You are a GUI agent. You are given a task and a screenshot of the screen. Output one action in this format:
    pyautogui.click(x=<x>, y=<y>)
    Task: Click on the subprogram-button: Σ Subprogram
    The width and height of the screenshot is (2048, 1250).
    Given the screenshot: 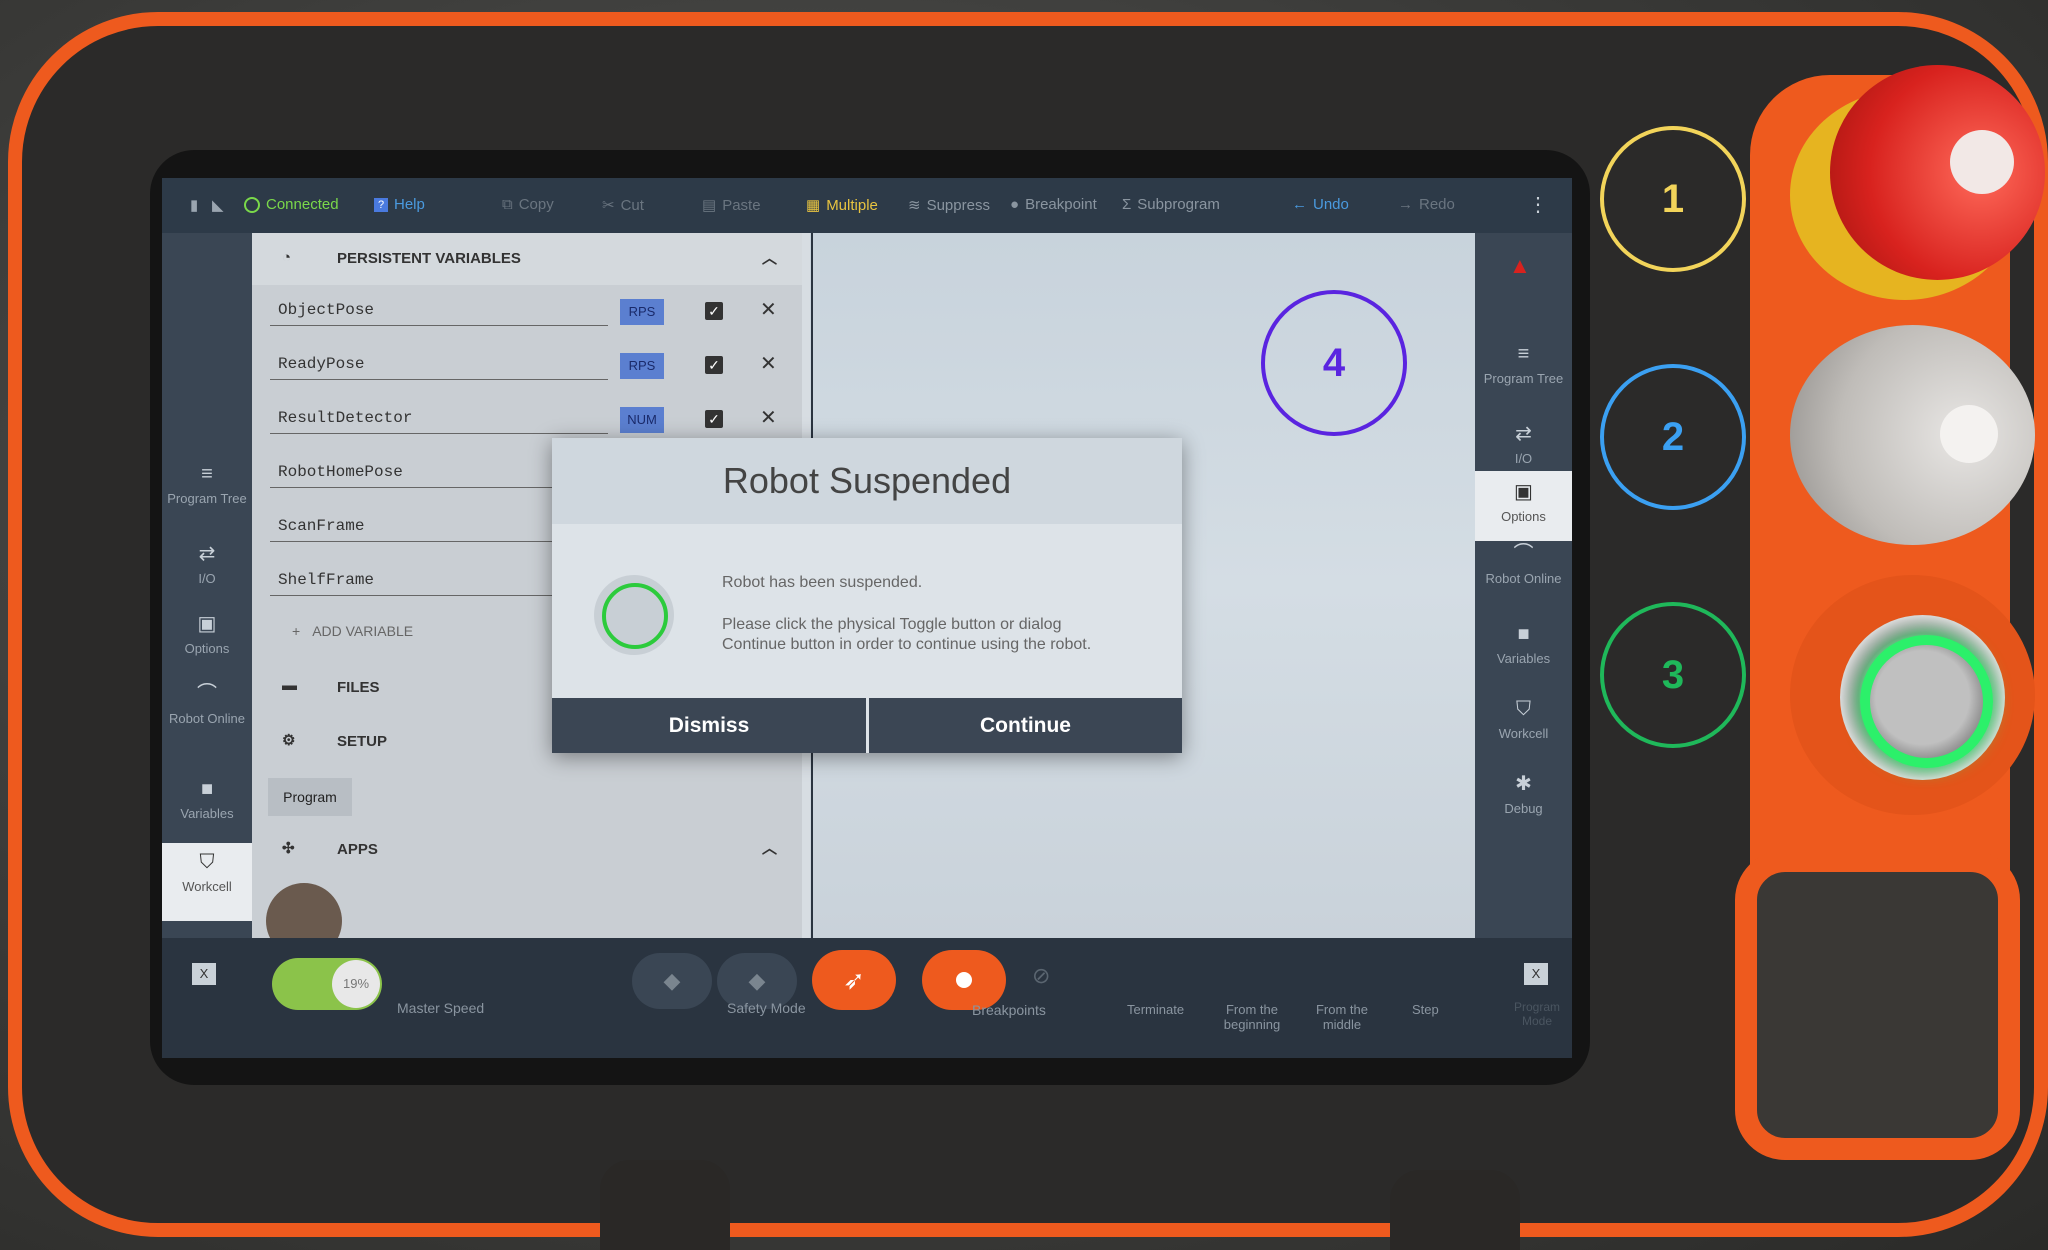 What is the action you would take?
    pyautogui.click(x=1171, y=204)
    